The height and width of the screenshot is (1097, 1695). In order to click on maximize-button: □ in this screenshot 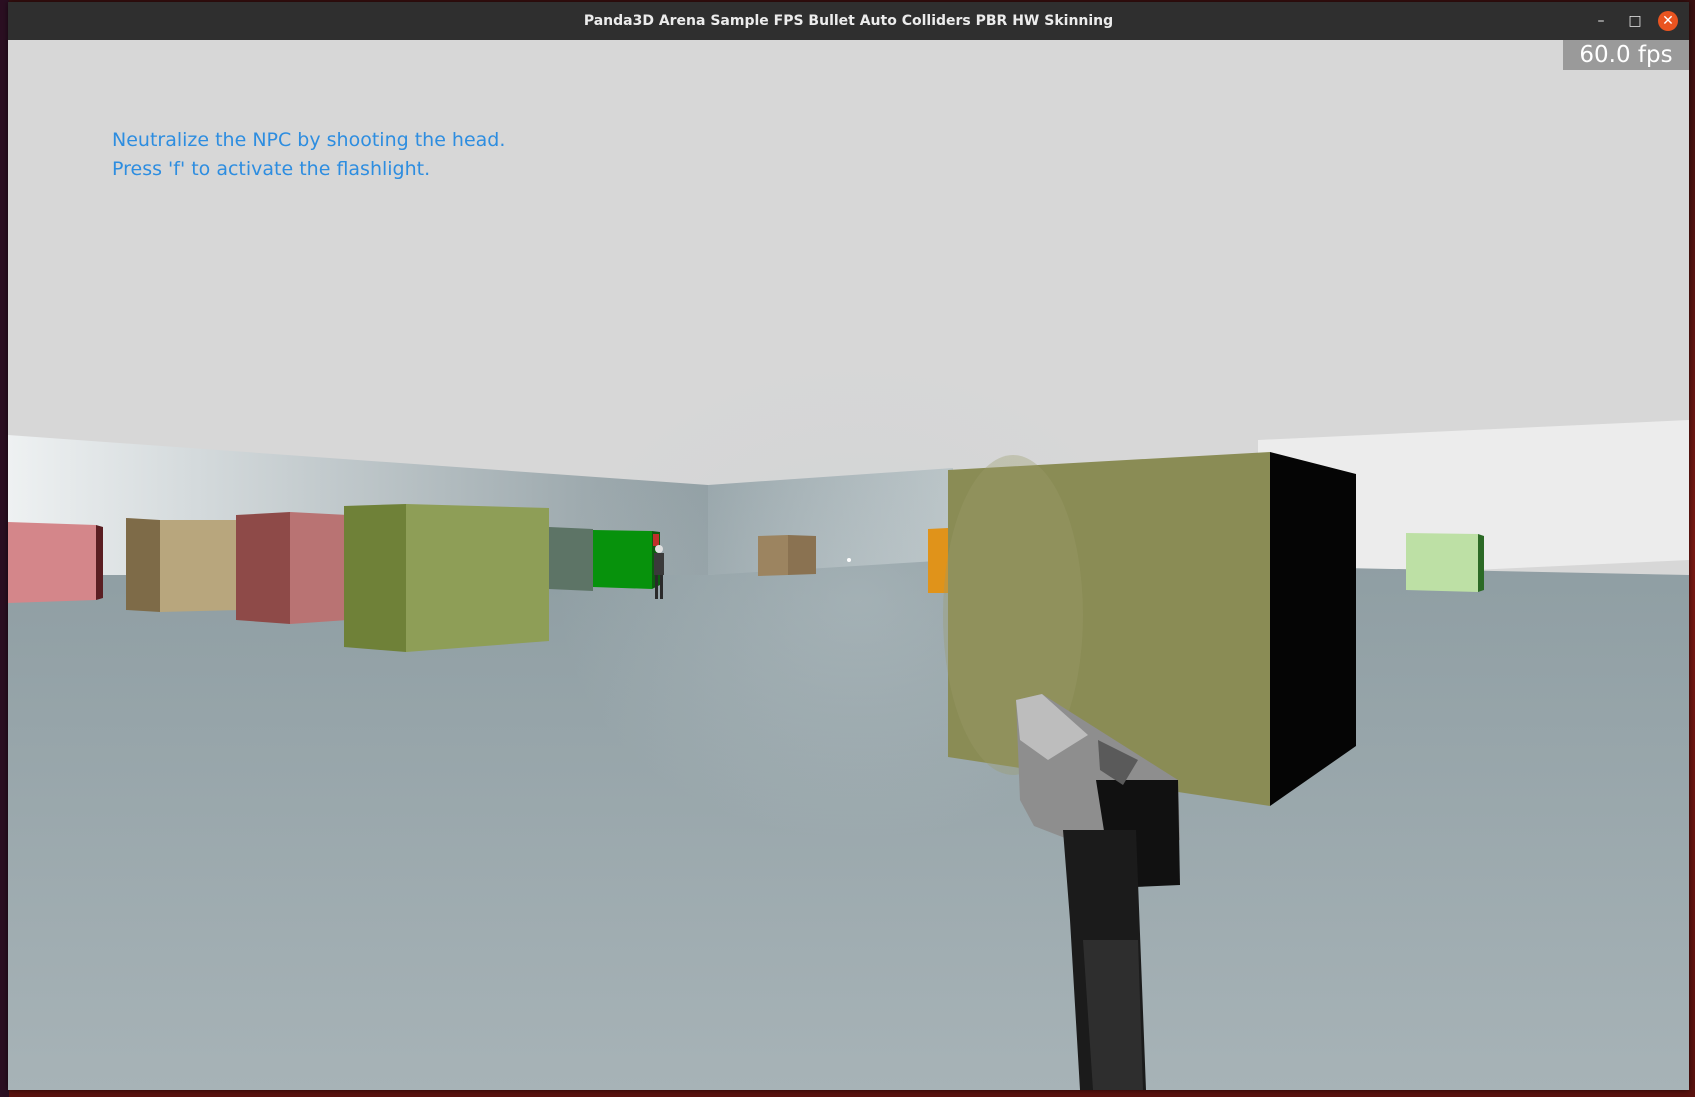, I will do `click(1635, 21)`.